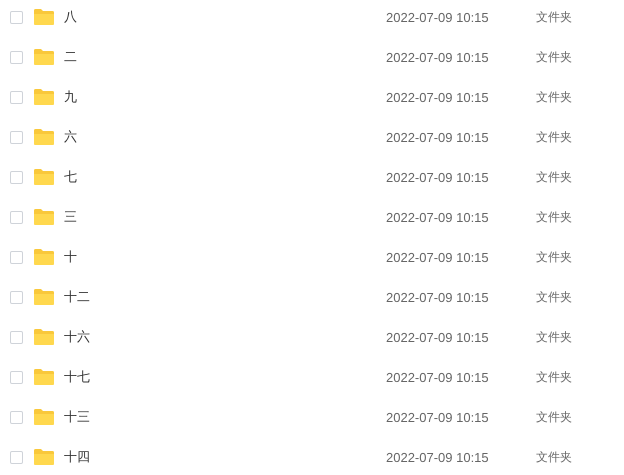  What do you see at coordinates (225, 377) in the screenshot?
I see `folder-name: 十七` at bounding box center [225, 377].